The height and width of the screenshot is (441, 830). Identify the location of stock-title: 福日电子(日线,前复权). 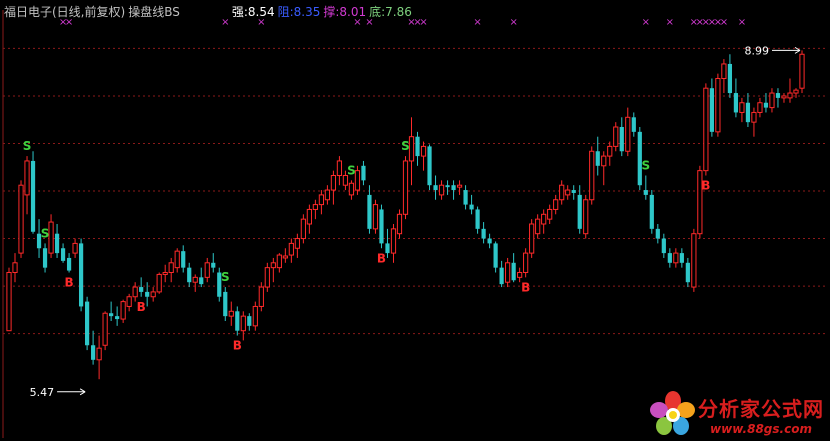
(65, 12).